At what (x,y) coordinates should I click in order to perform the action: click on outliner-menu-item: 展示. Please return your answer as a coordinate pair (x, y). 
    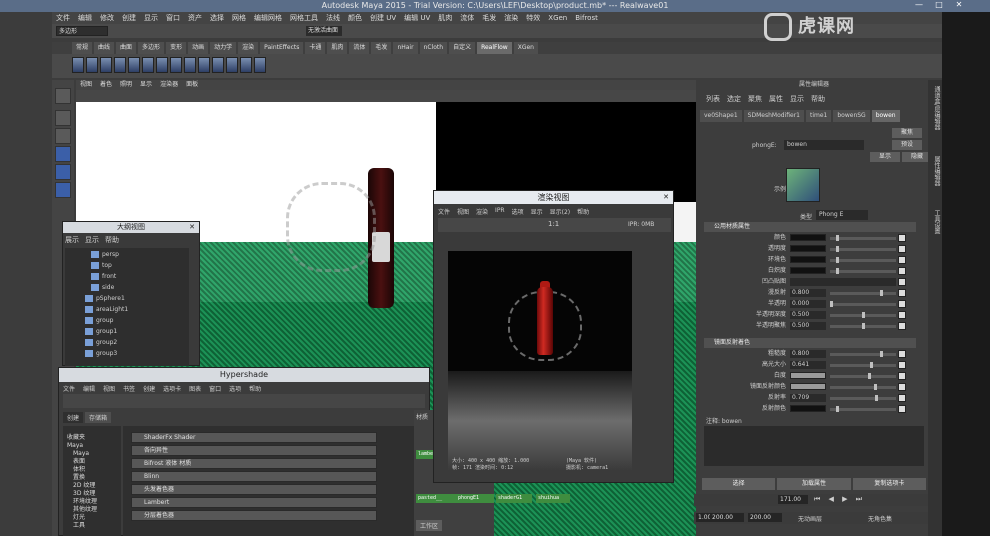
    Looking at the image, I should click on (72, 240).